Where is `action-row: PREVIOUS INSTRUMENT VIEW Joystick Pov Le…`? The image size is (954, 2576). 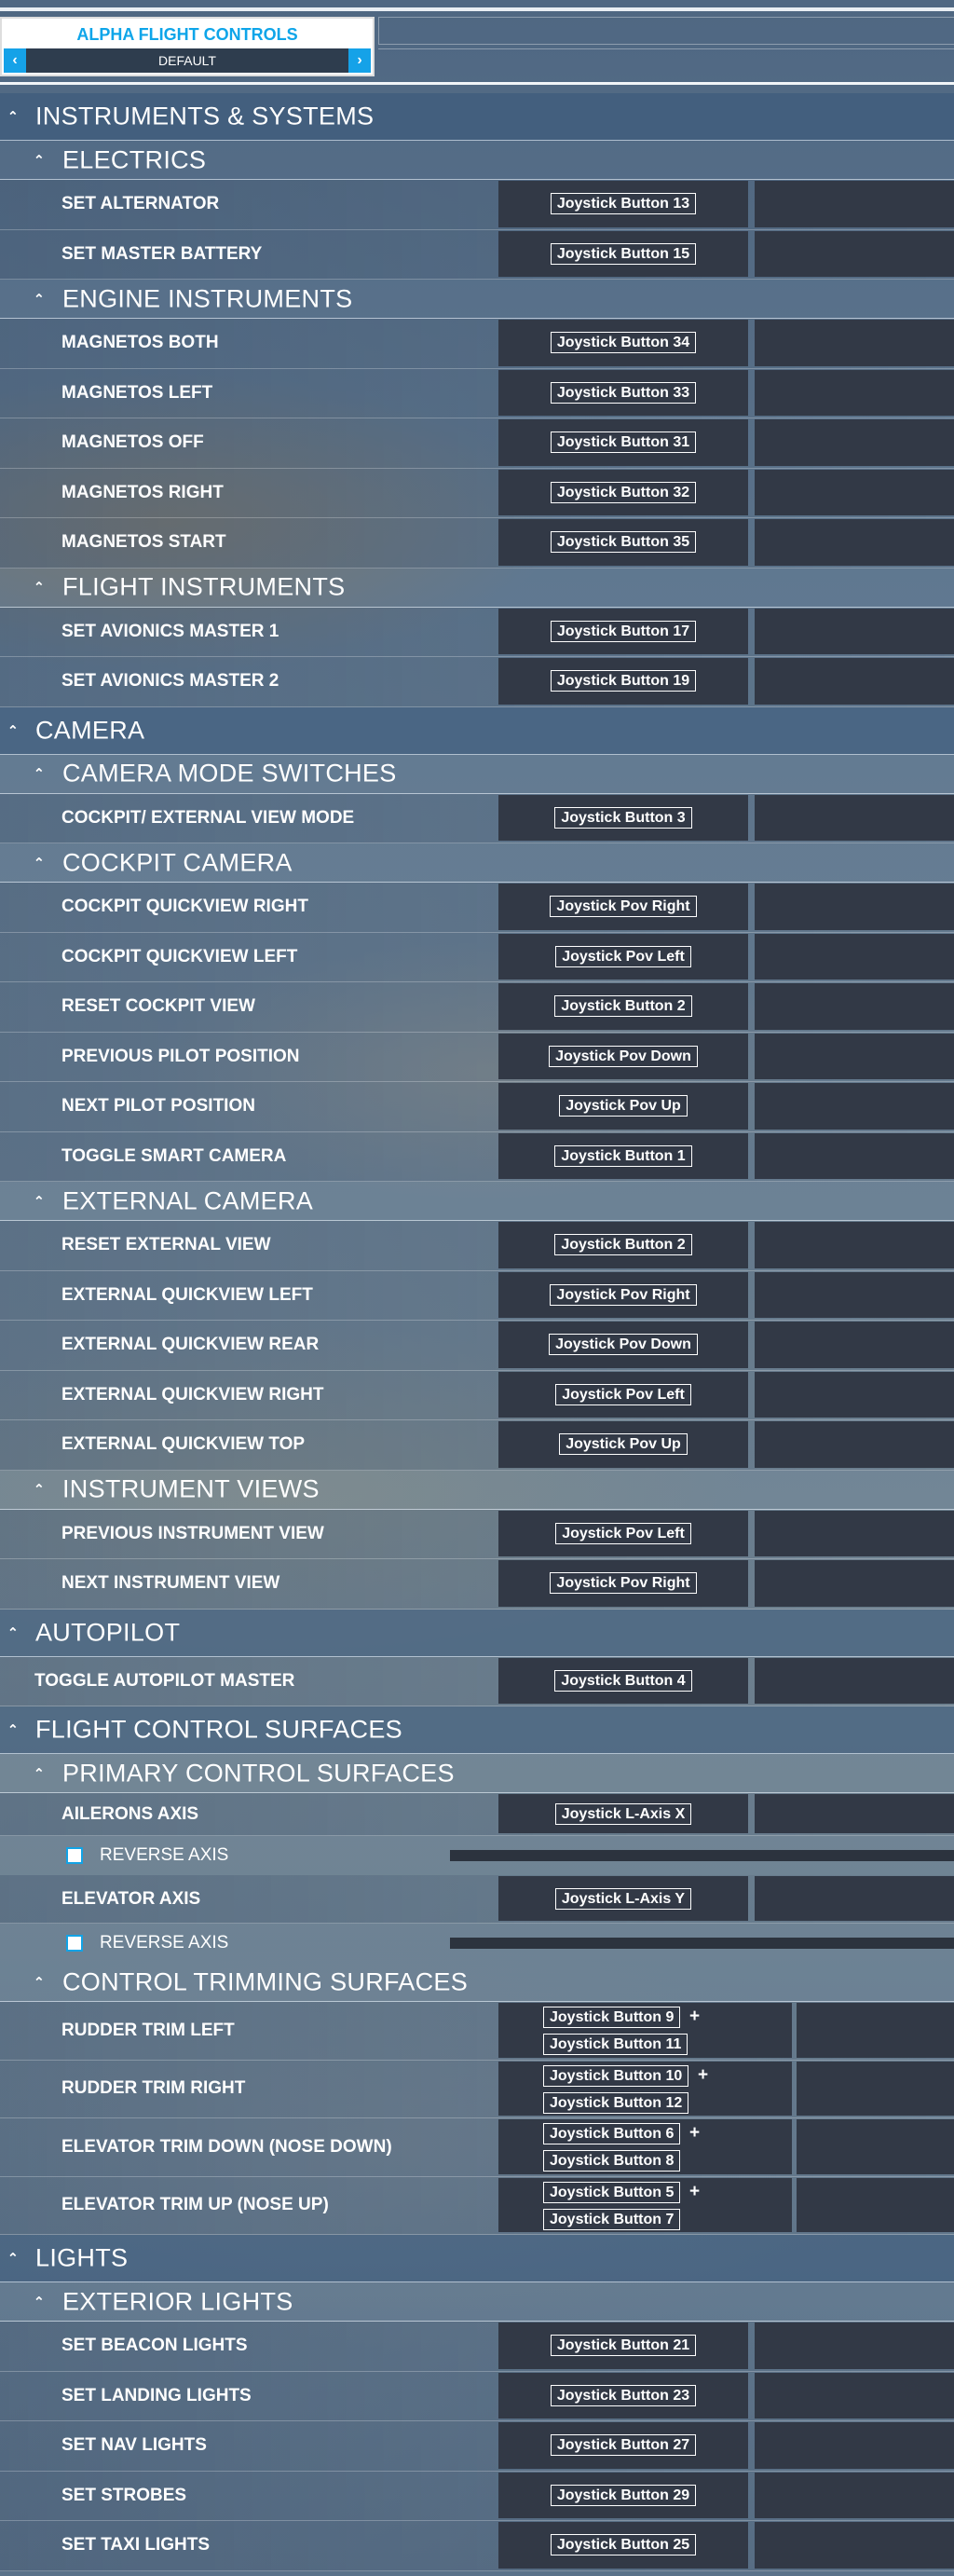 action-row: PREVIOUS INSTRUMENT VIEW Joystick Pov Le… is located at coordinates (477, 1534).